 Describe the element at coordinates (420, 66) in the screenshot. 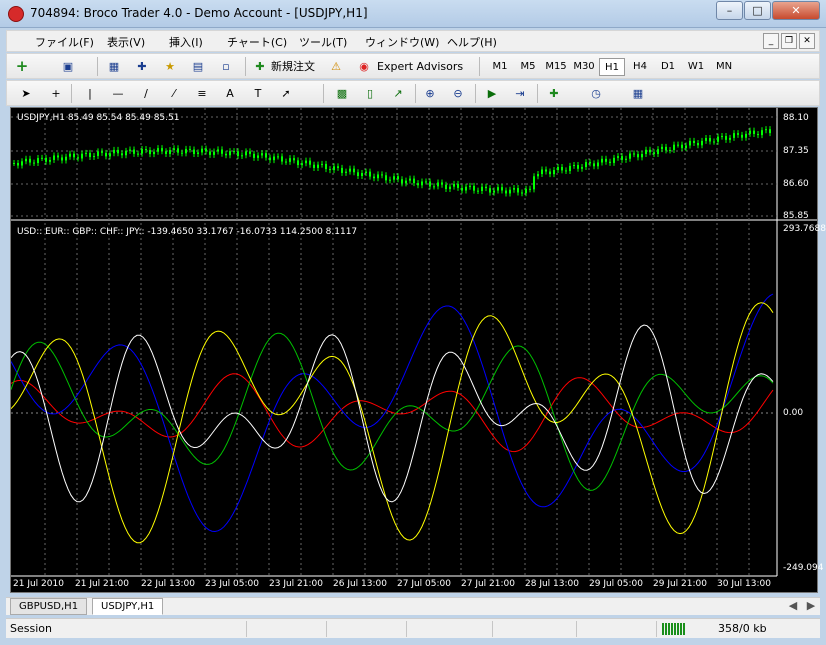

I see `expert-advisors-button: Expert Advisors` at that location.